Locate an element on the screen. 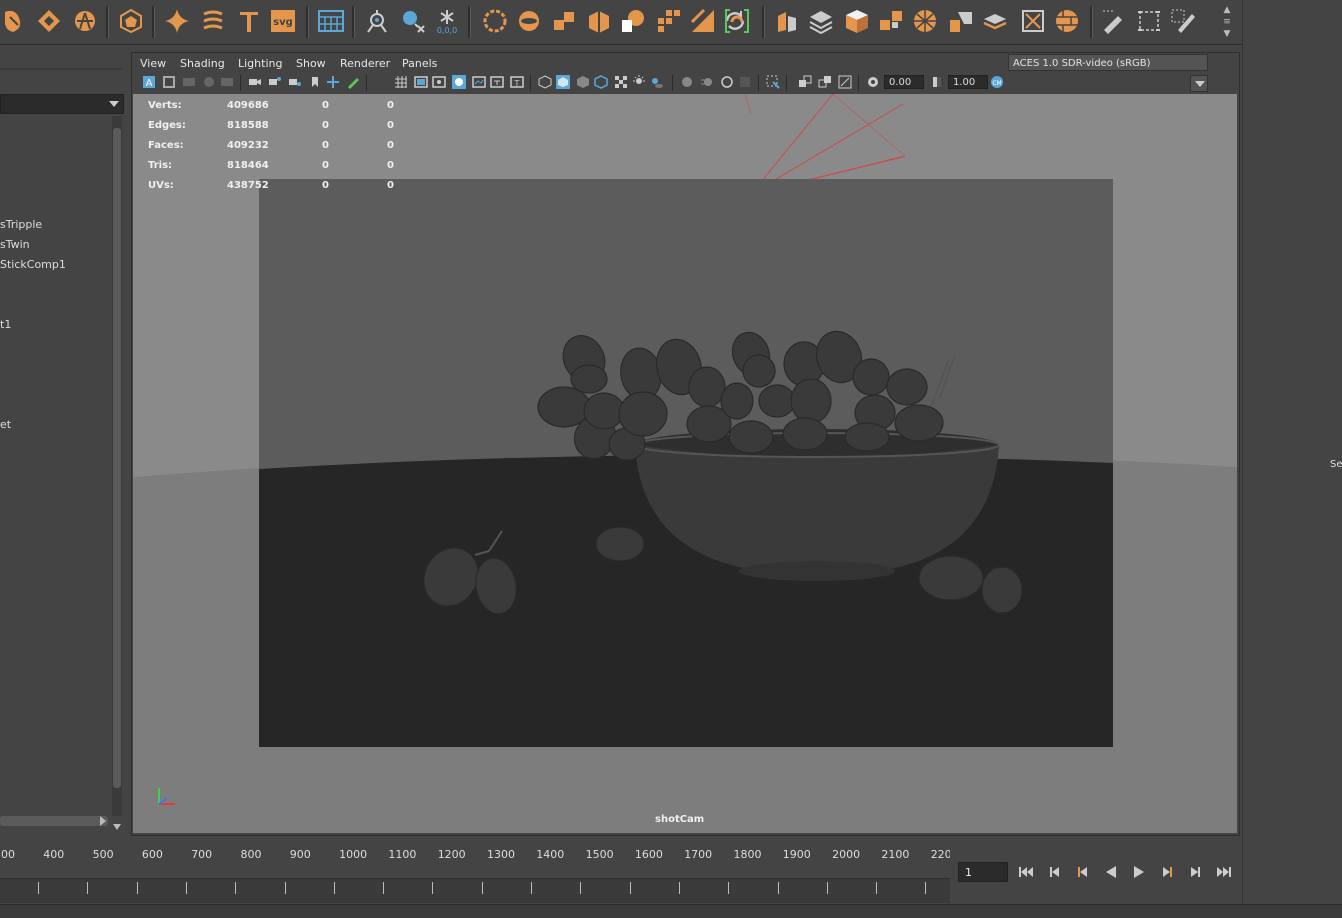 The width and height of the screenshot is (1342, 918). outliner-item: t1 is located at coordinates (5, 324).